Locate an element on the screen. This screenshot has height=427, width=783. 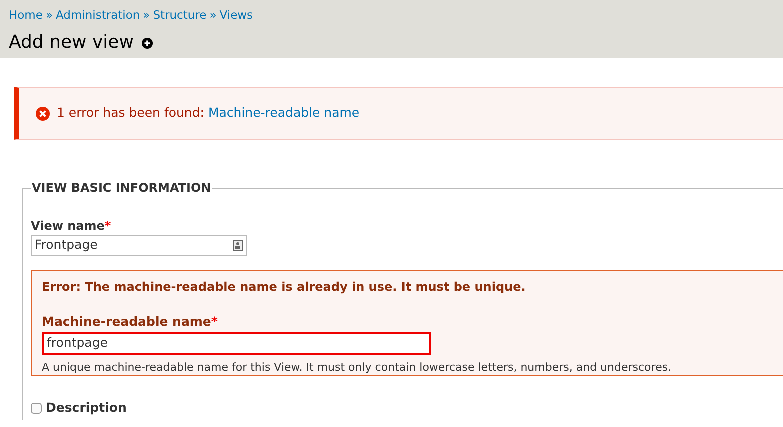
breadcrumb-link: Views is located at coordinates (237, 15).